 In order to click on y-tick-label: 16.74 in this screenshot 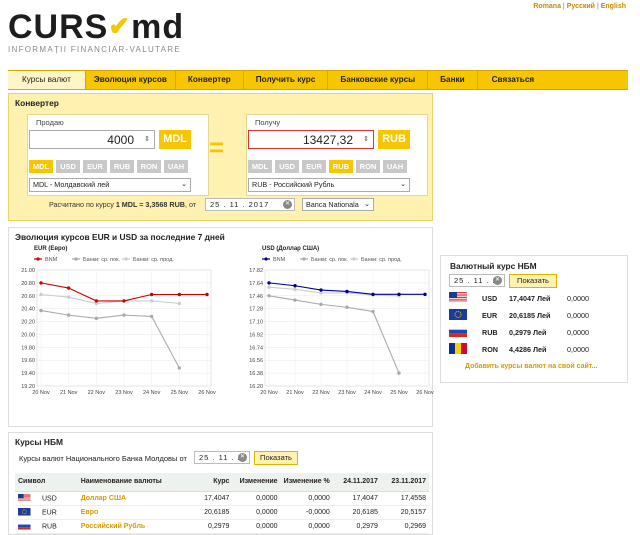, I will do `click(256, 348)`.